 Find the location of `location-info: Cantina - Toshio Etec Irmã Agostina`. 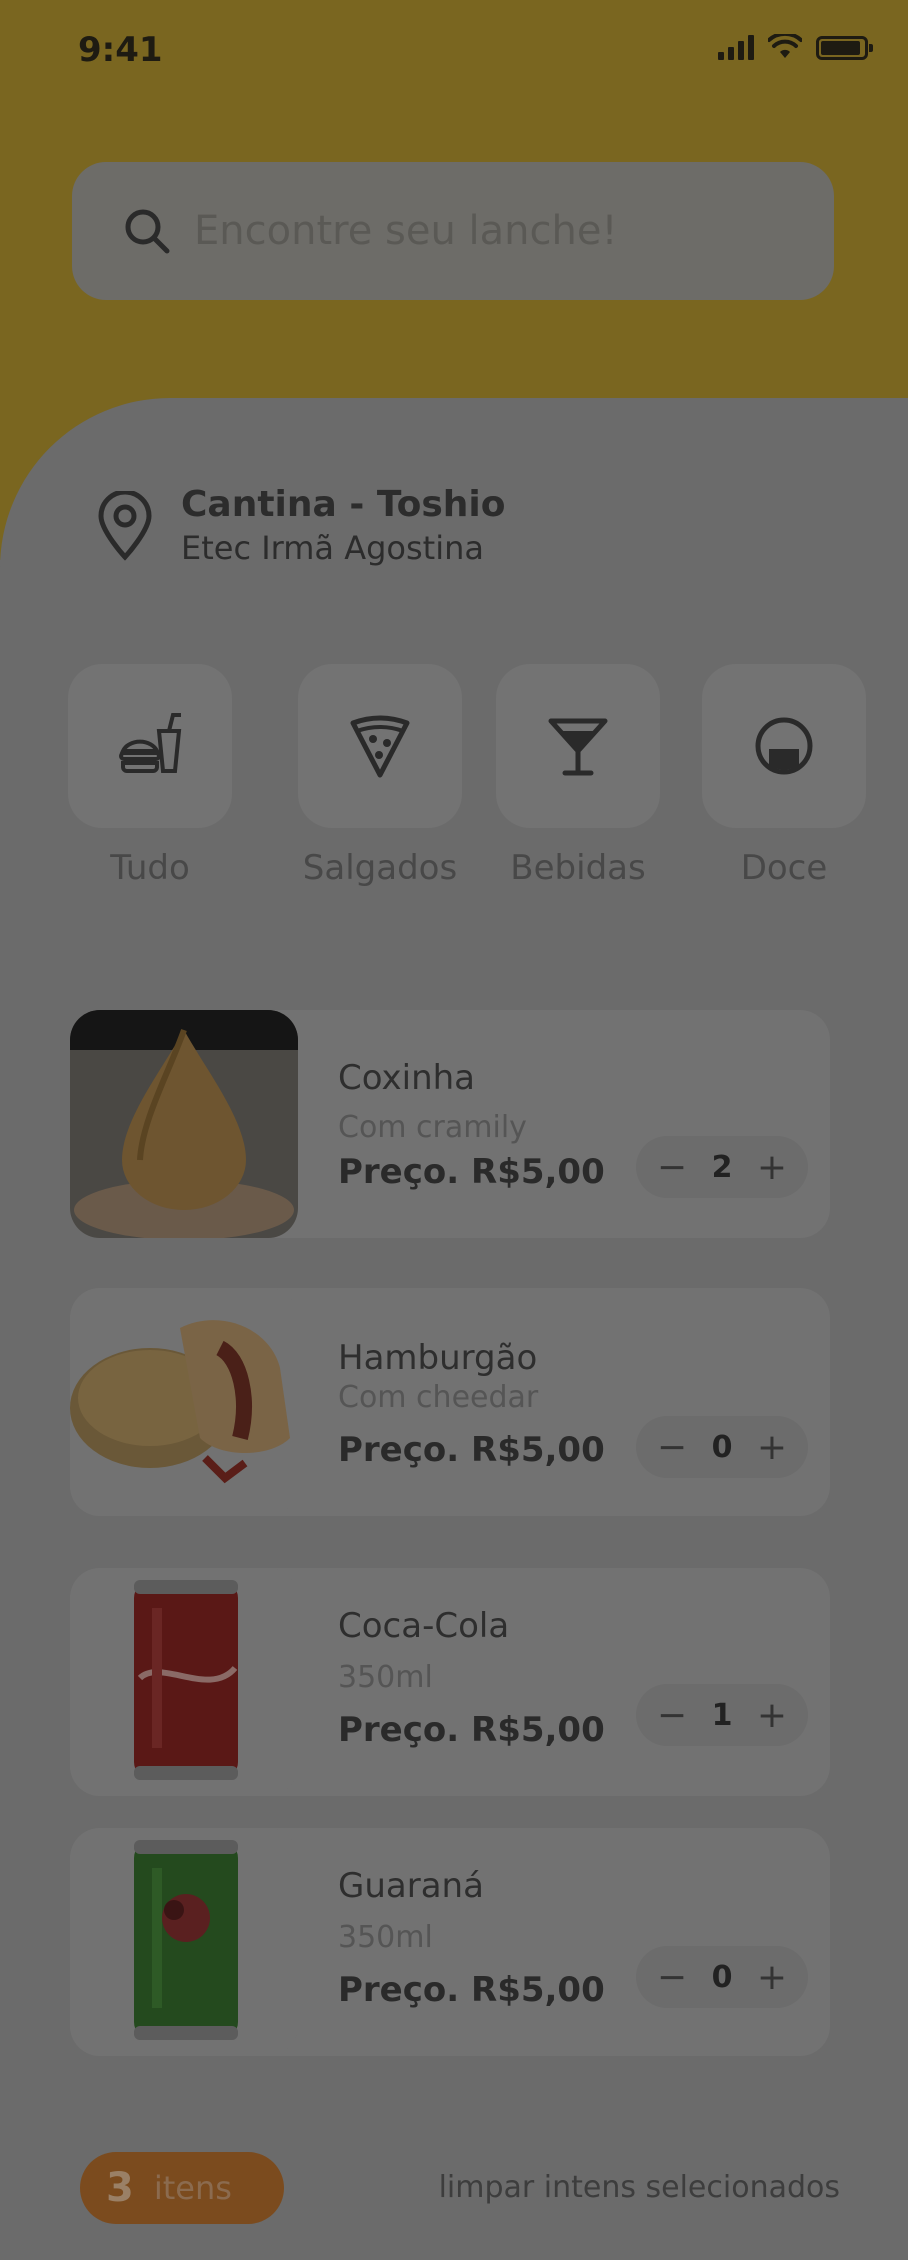

location-info: Cantina - Toshio Etec Irmã Agostina is located at coordinates (300, 525).